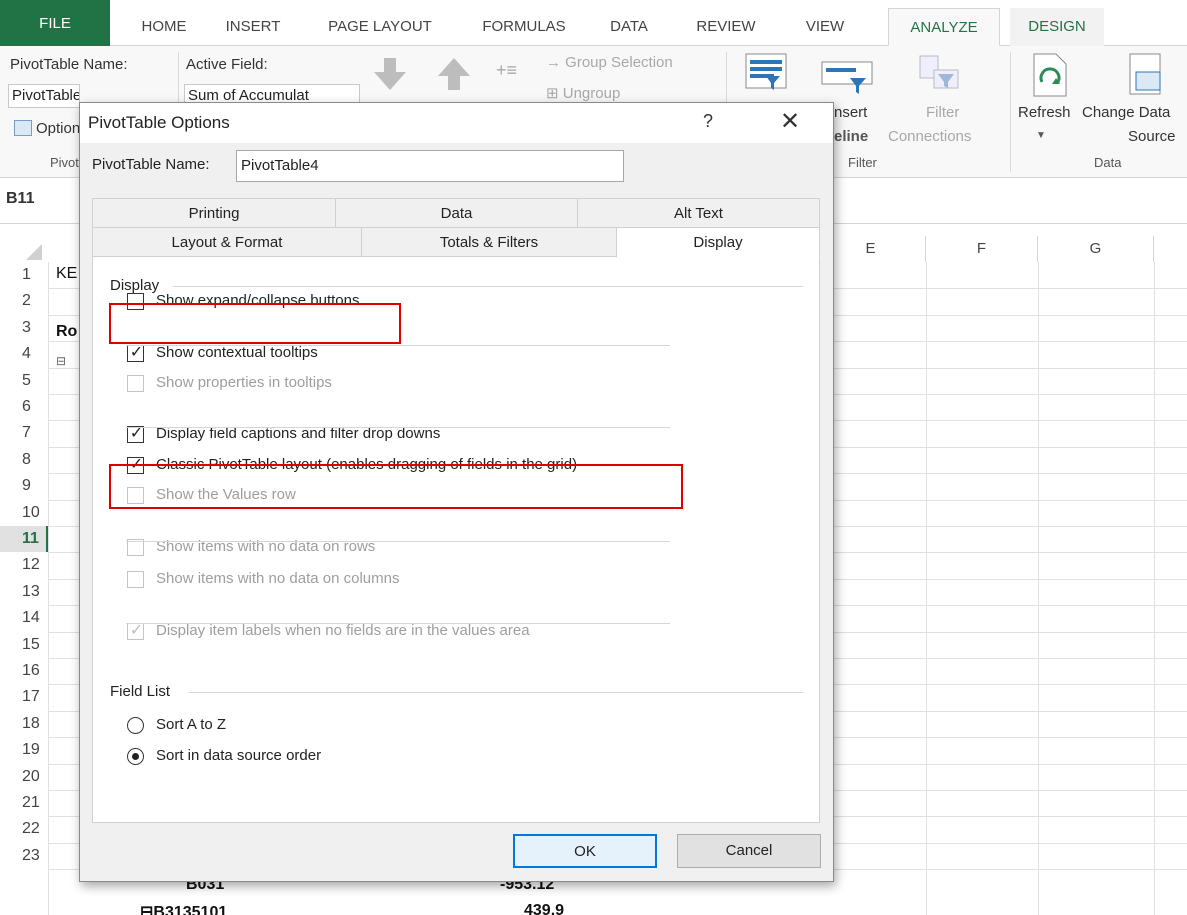 The image size is (1187, 915). What do you see at coordinates (1044, 112) in the screenshot?
I see `refresh-label: Refresh` at bounding box center [1044, 112].